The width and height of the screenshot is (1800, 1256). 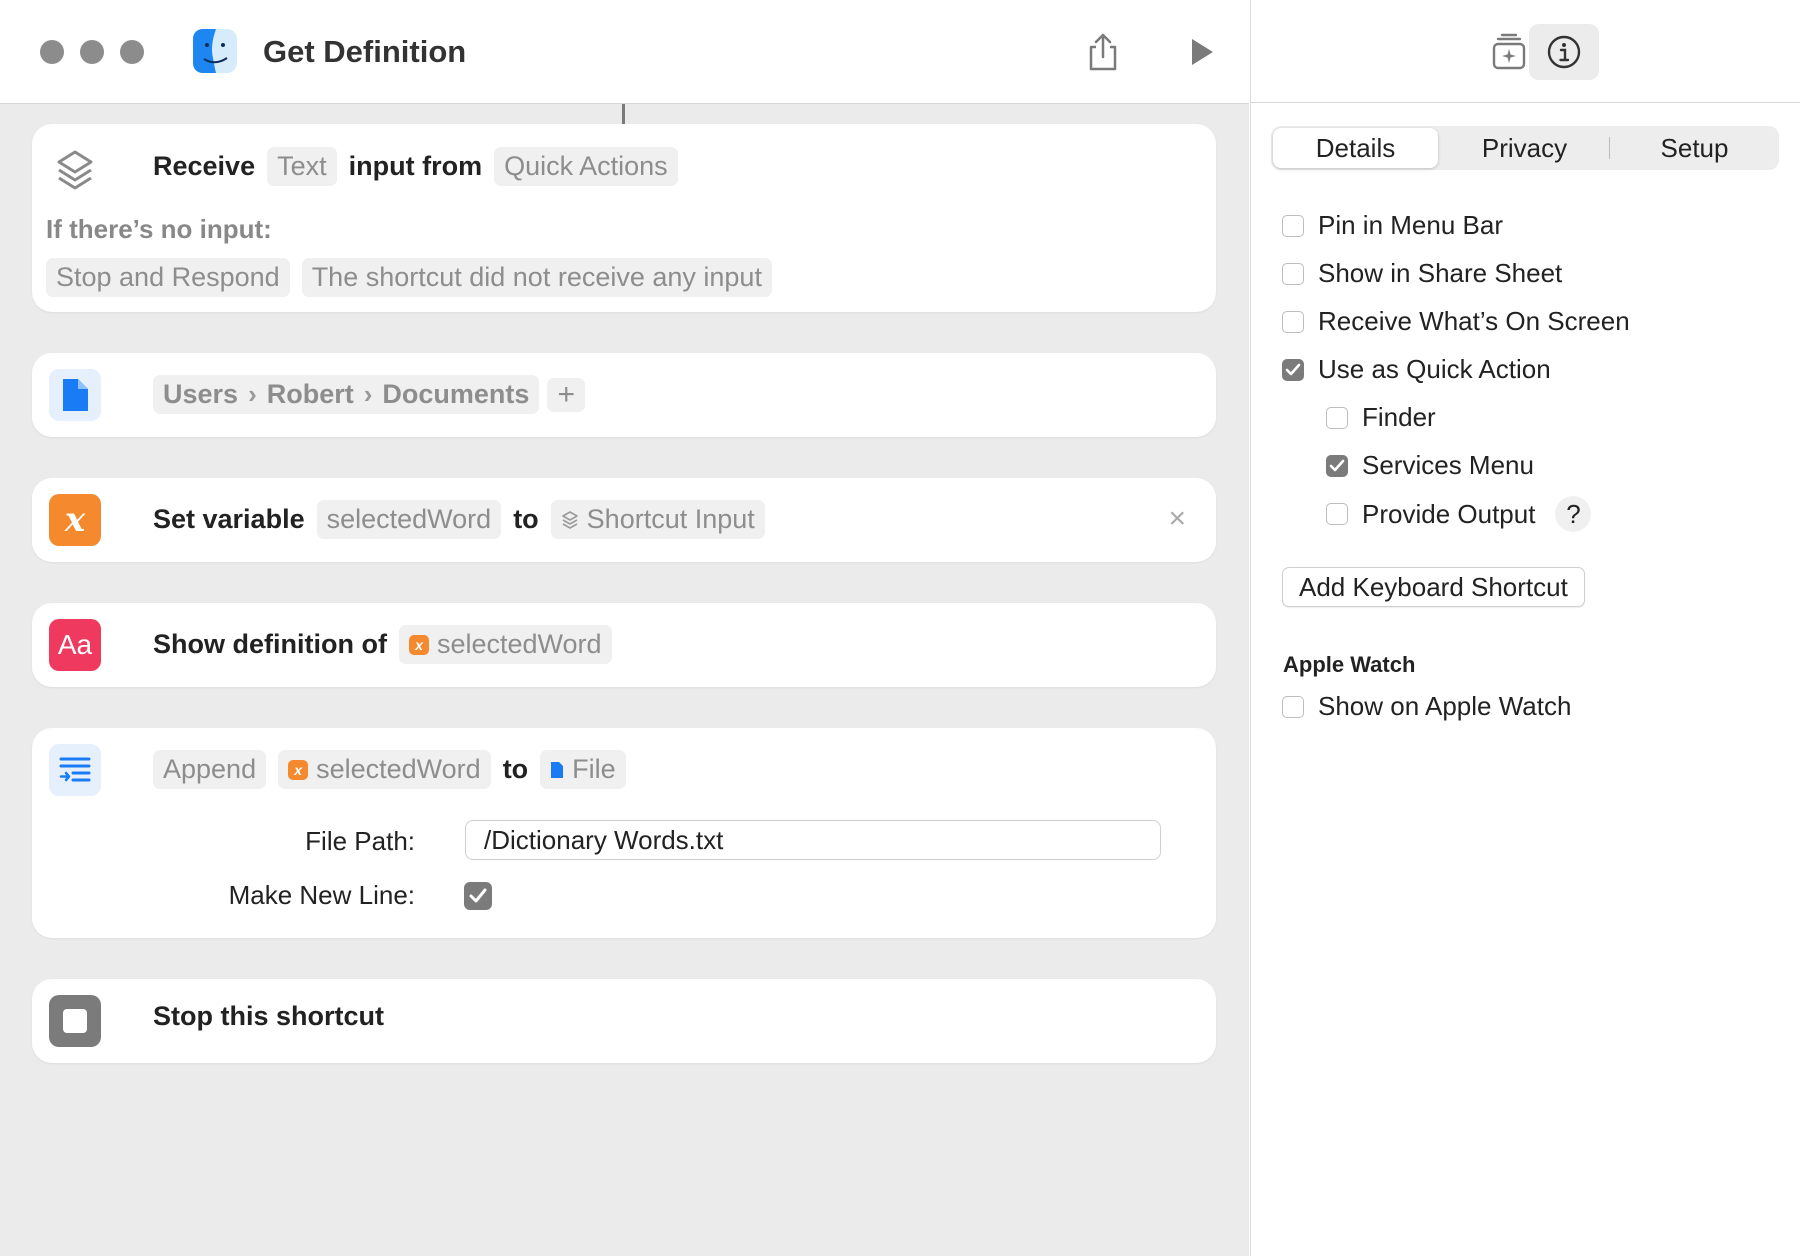 What do you see at coordinates (1474, 321) in the screenshot?
I see `option-label: Receive What’s On Screen` at bounding box center [1474, 321].